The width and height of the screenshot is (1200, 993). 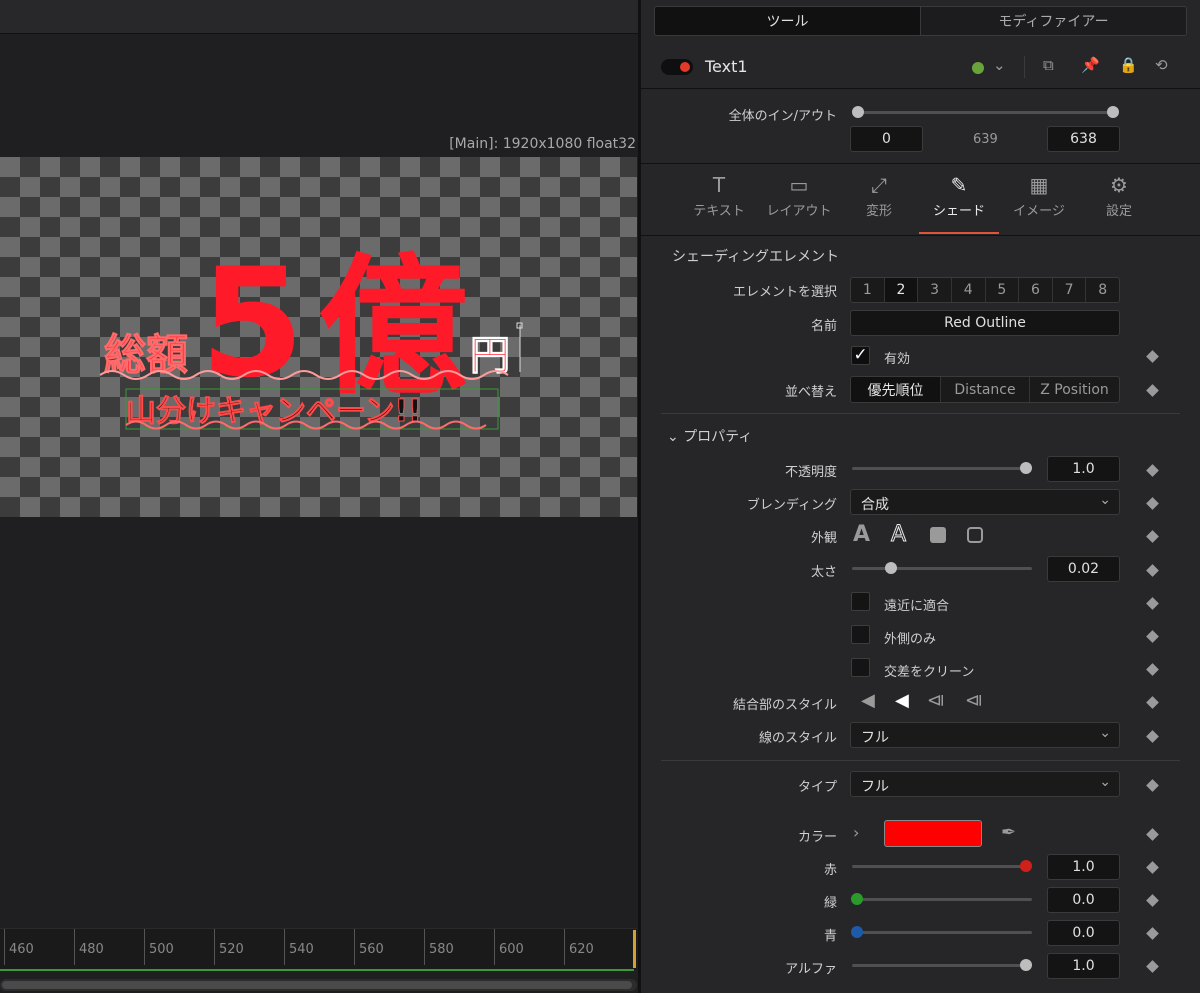 What do you see at coordinates (857, 932) in the screenshot?
I see `blue-slider-knob` at bounding box center [857, 932].